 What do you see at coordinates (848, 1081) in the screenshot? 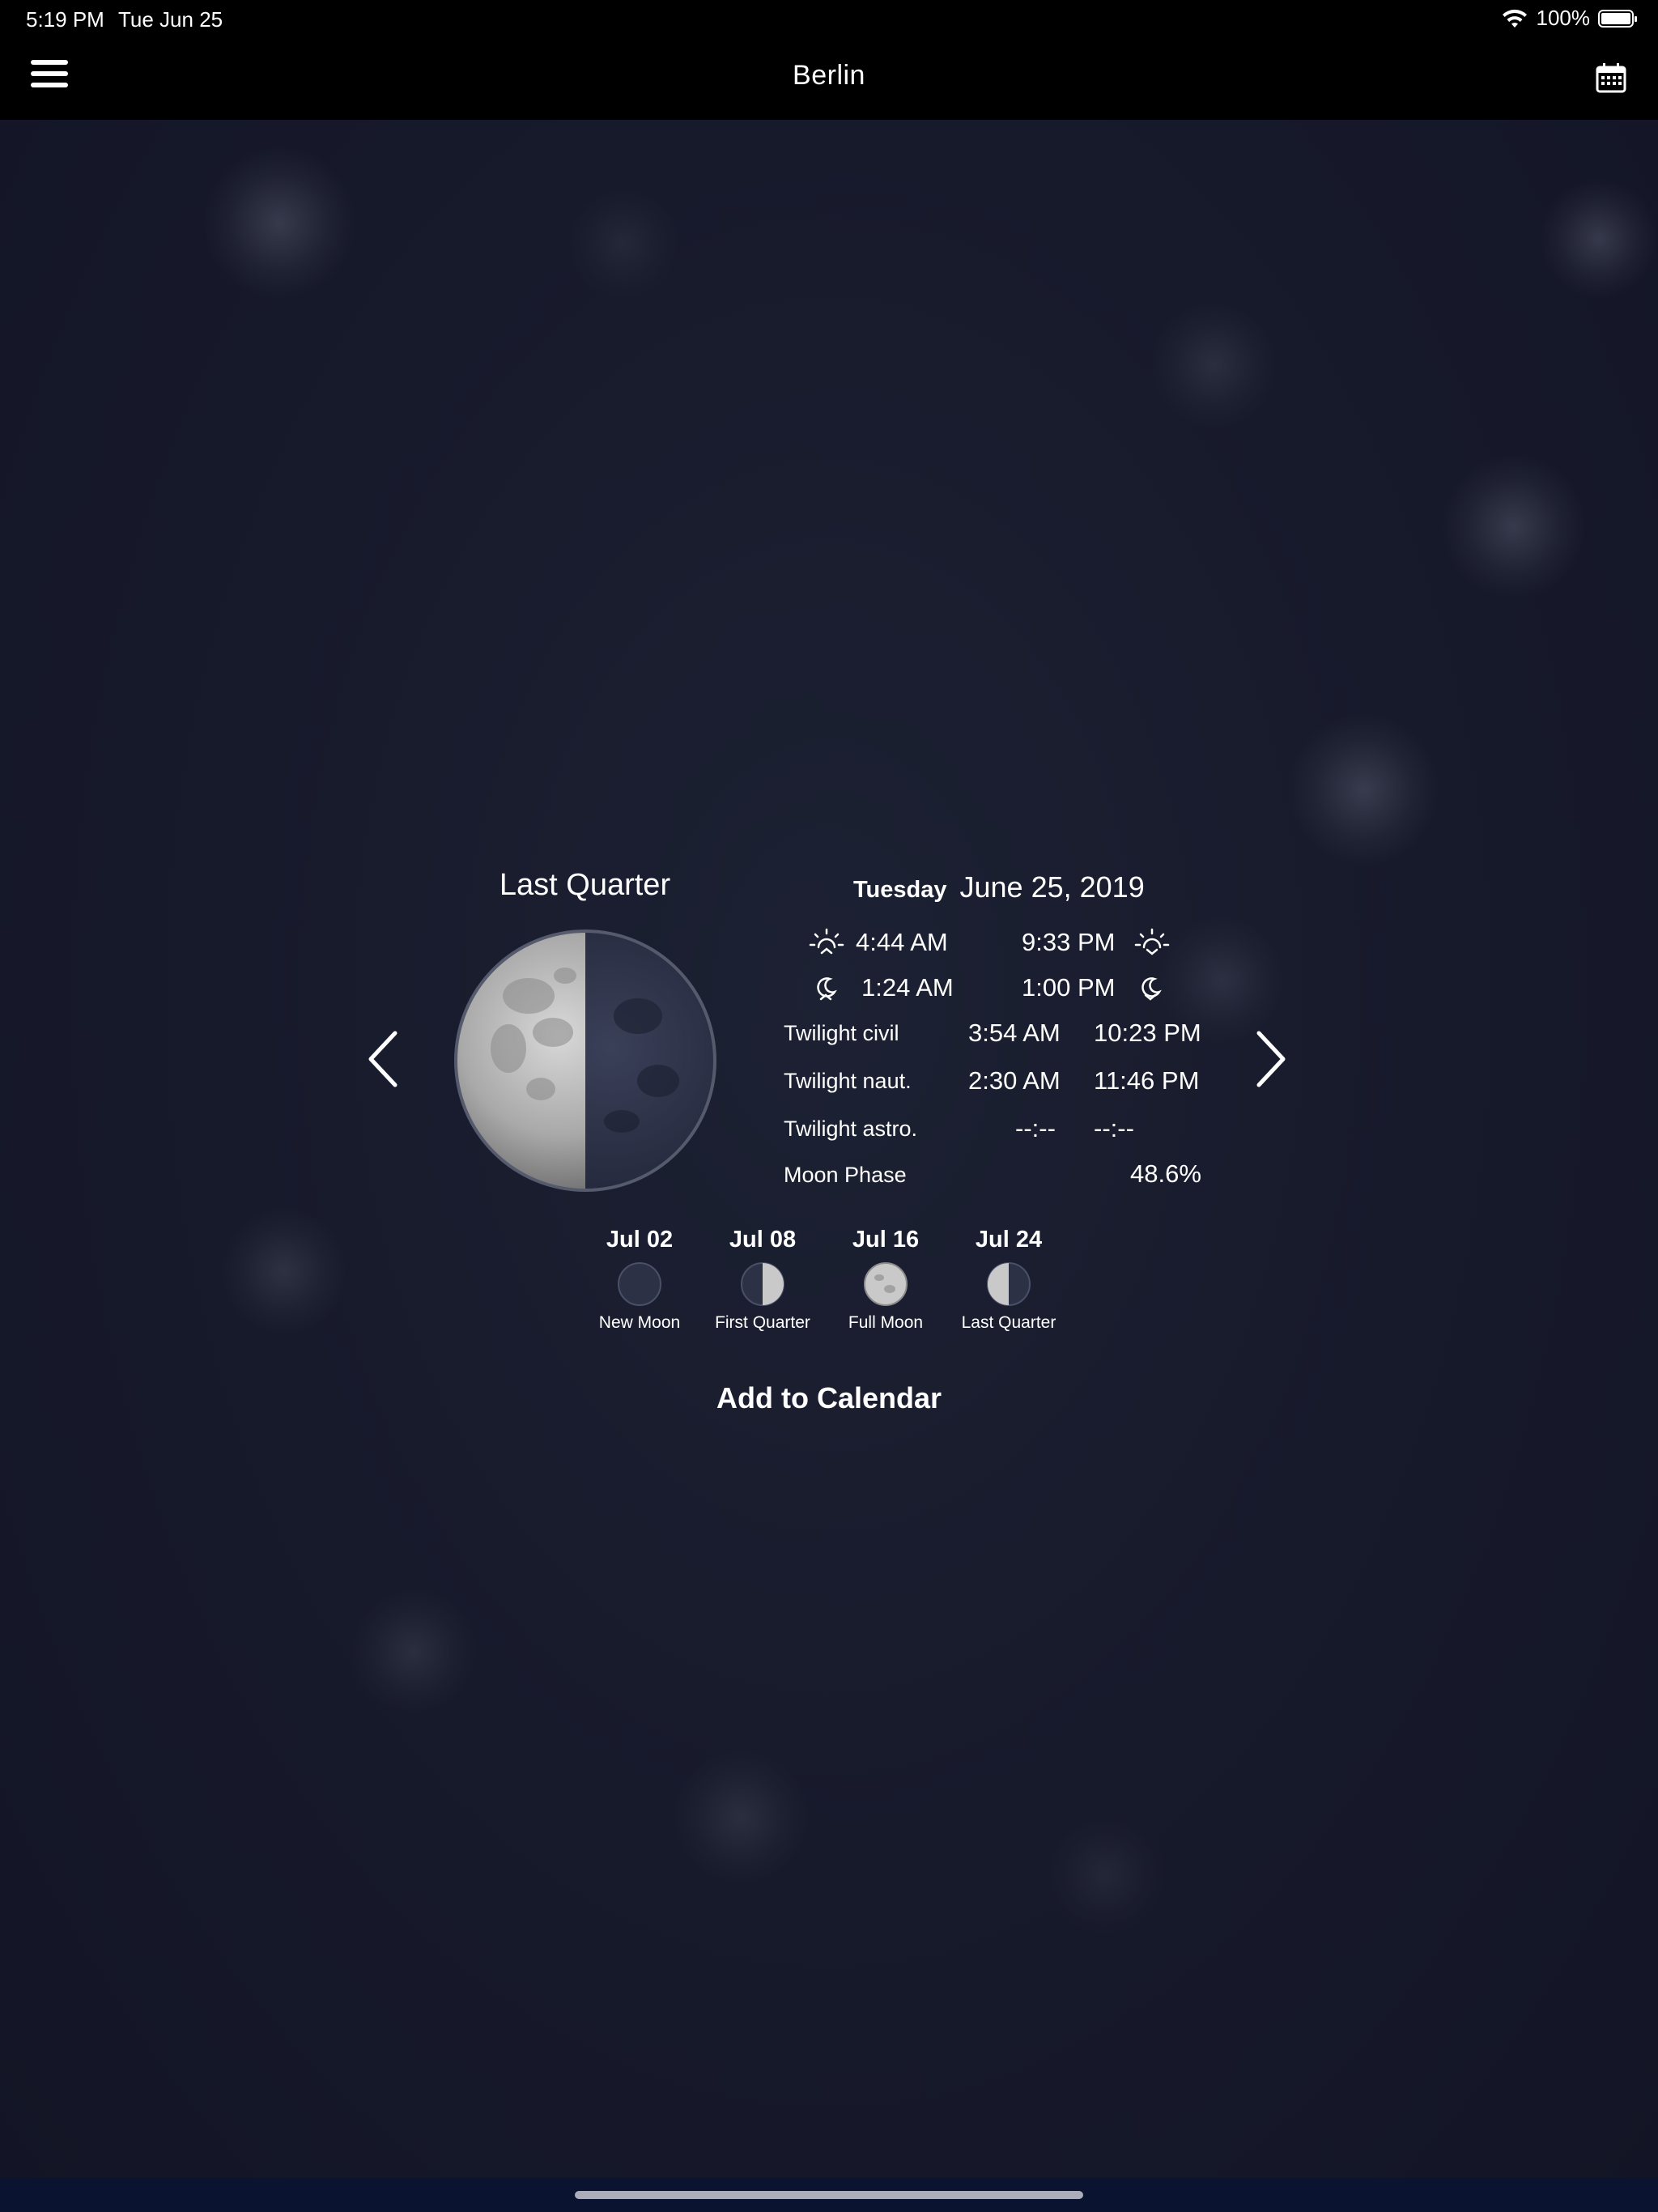
I see `twilight-naut-label: Twilight naut.` at bounding box center [848, 1081].